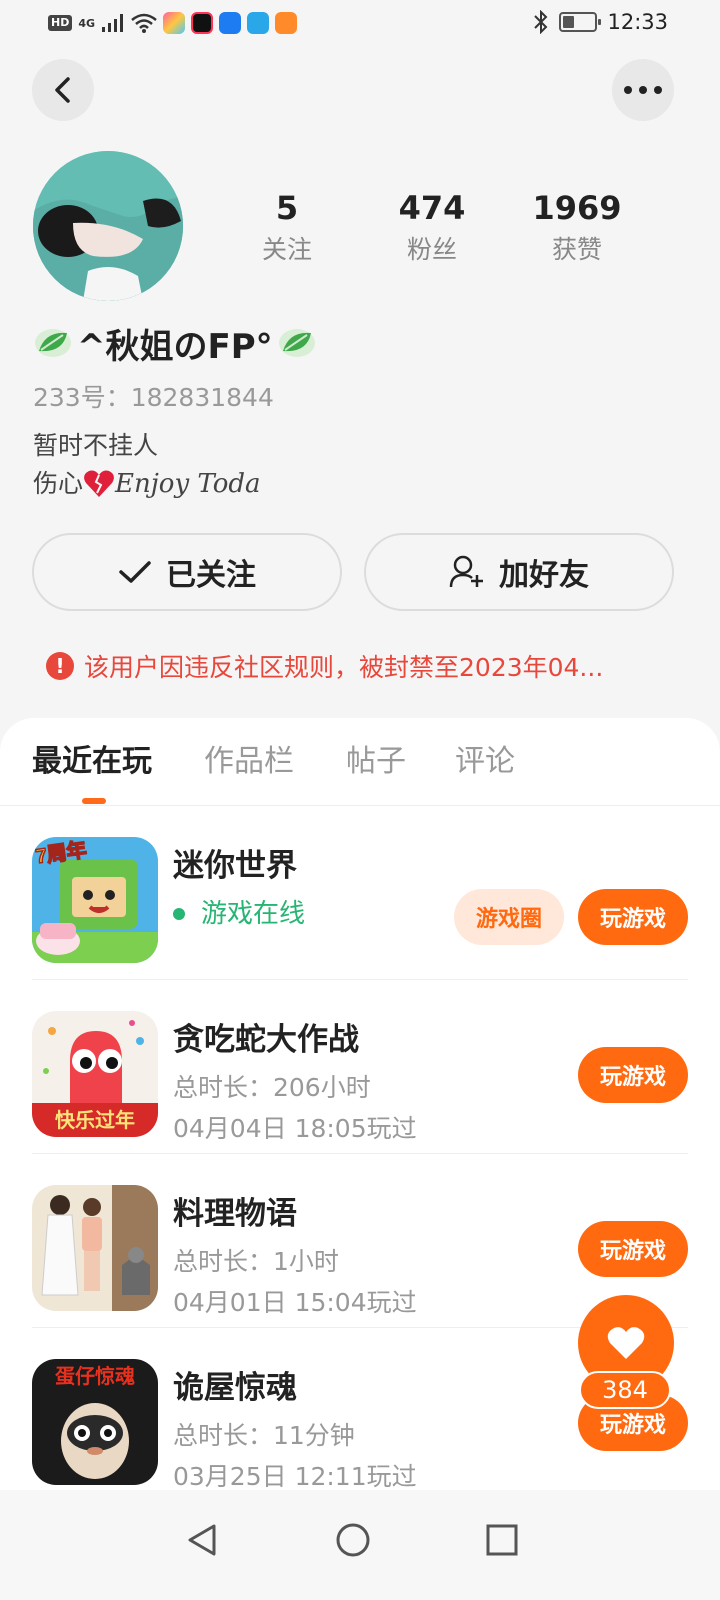 This screenshot has width=720, height=1600. What do you see at coordinates (544, 575) in the screenshot?
I see `add-friend-button-label: 加好友` at bounding box center [544, 575].